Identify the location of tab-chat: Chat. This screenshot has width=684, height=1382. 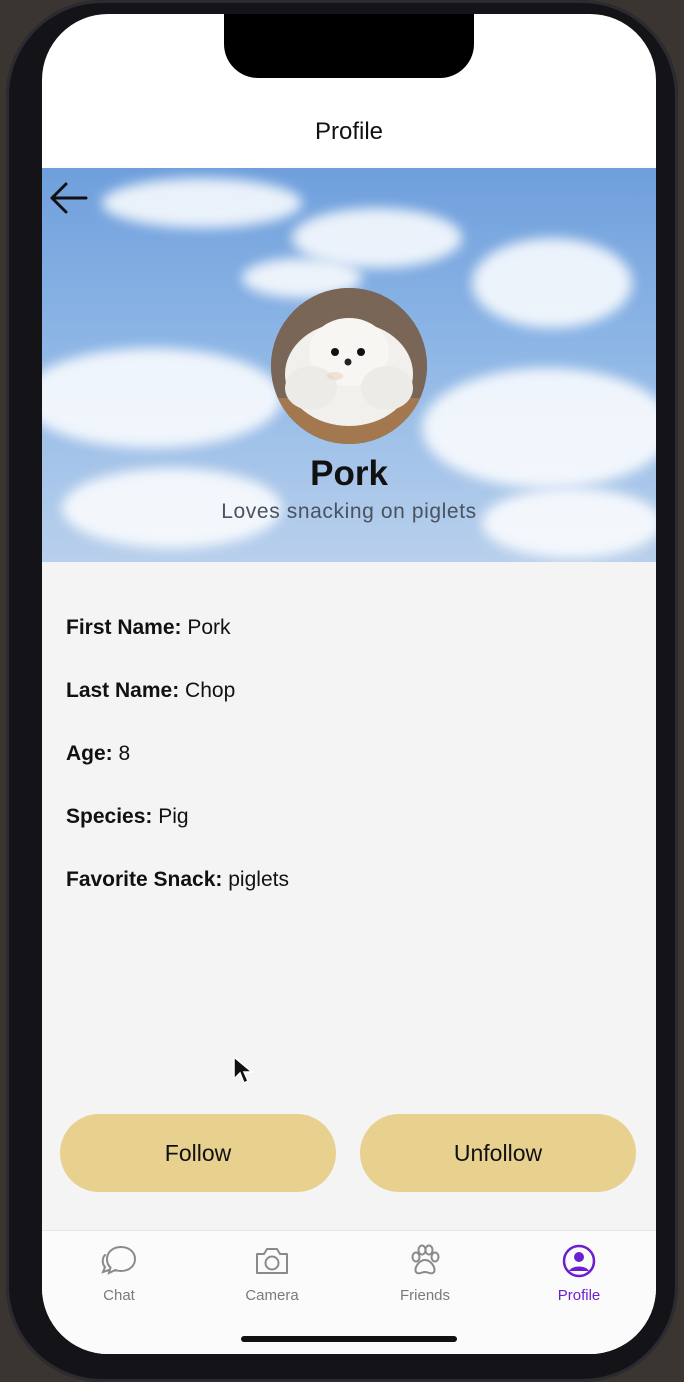
(119, 1267).